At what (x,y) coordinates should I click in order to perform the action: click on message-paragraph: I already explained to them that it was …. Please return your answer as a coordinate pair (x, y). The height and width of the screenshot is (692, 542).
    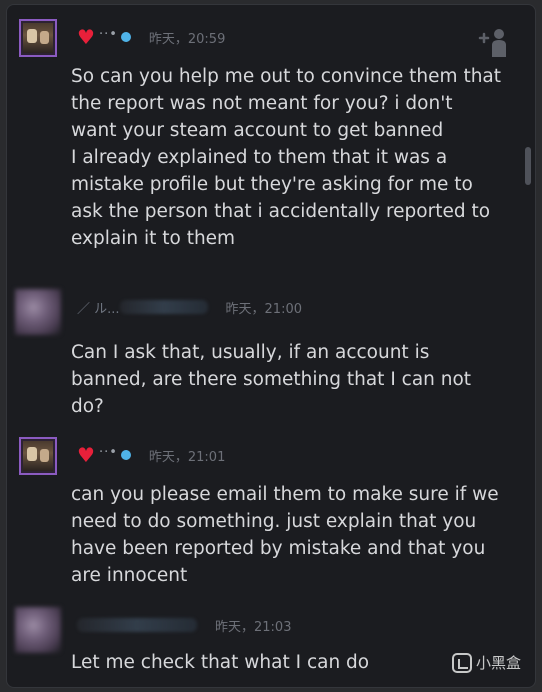
    Looking at the image, I should click on (281, 198).